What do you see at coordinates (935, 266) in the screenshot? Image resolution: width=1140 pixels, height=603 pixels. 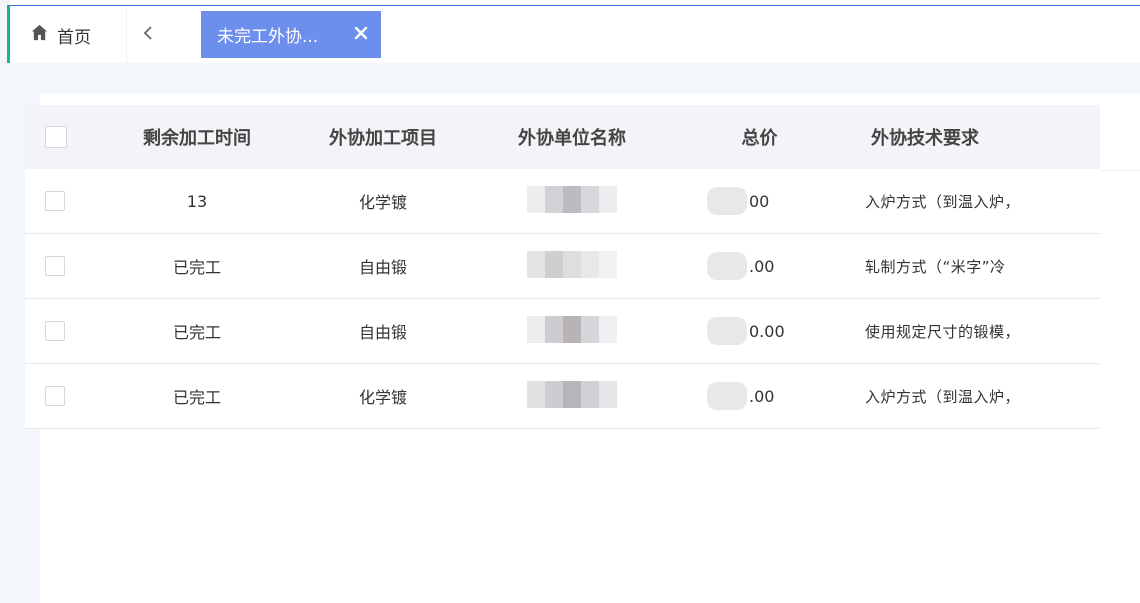 I see `tech-requirement-value: 轧制方式（“米字”冷` at bounding box center [935, 266].